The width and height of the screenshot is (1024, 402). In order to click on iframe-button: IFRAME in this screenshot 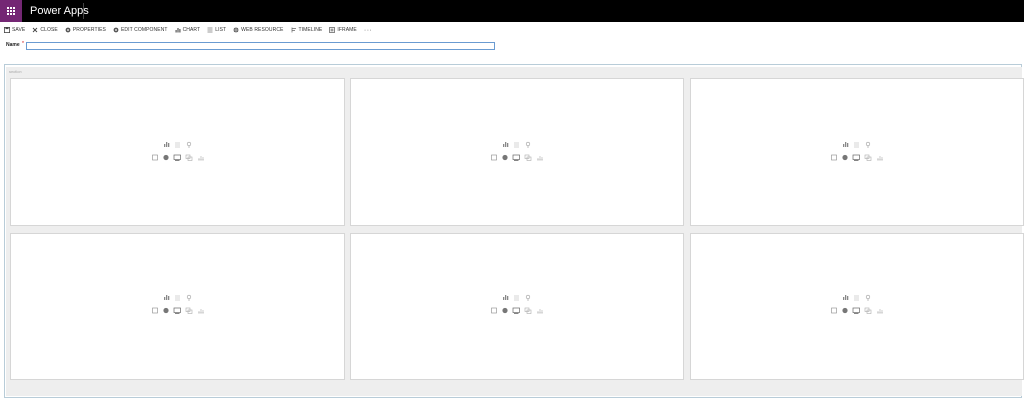, I will do `click(343, 30)`.